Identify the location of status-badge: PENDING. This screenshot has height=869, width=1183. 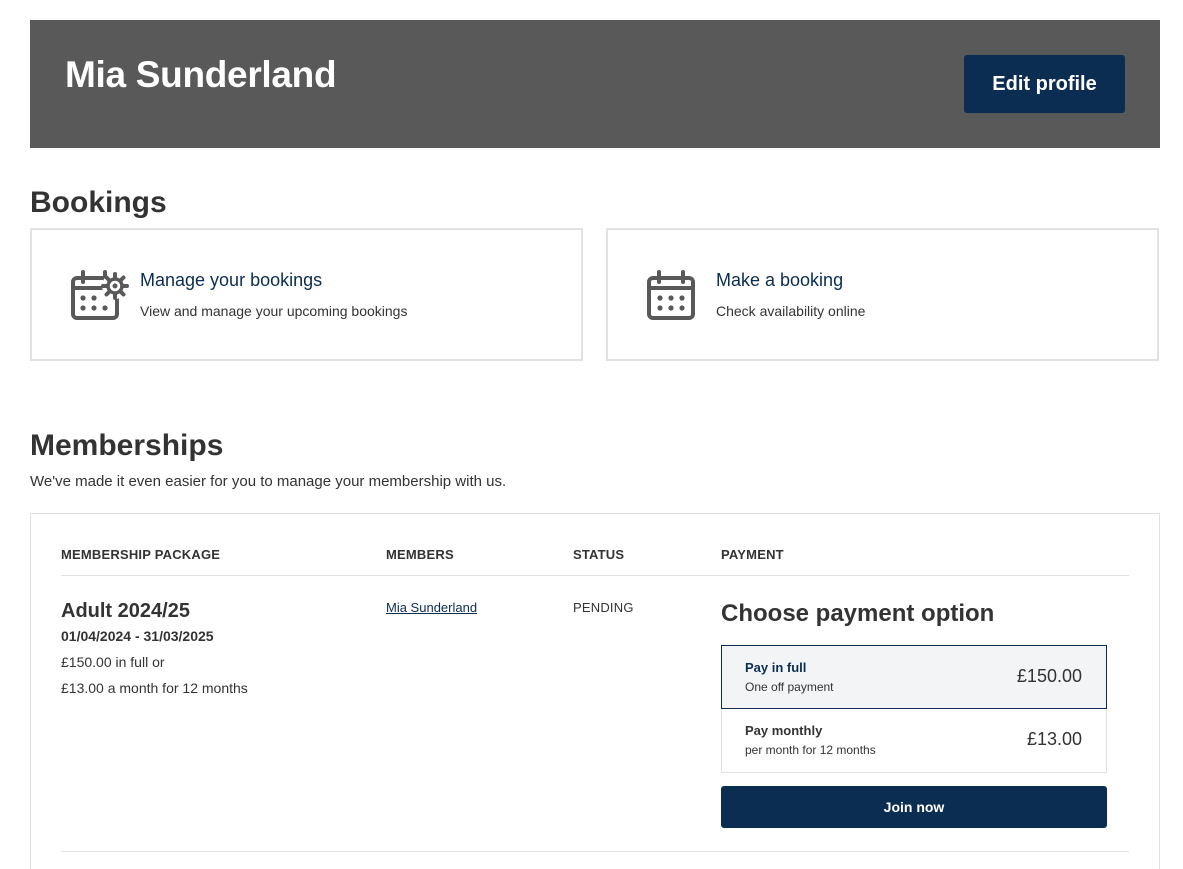
(603, 607).